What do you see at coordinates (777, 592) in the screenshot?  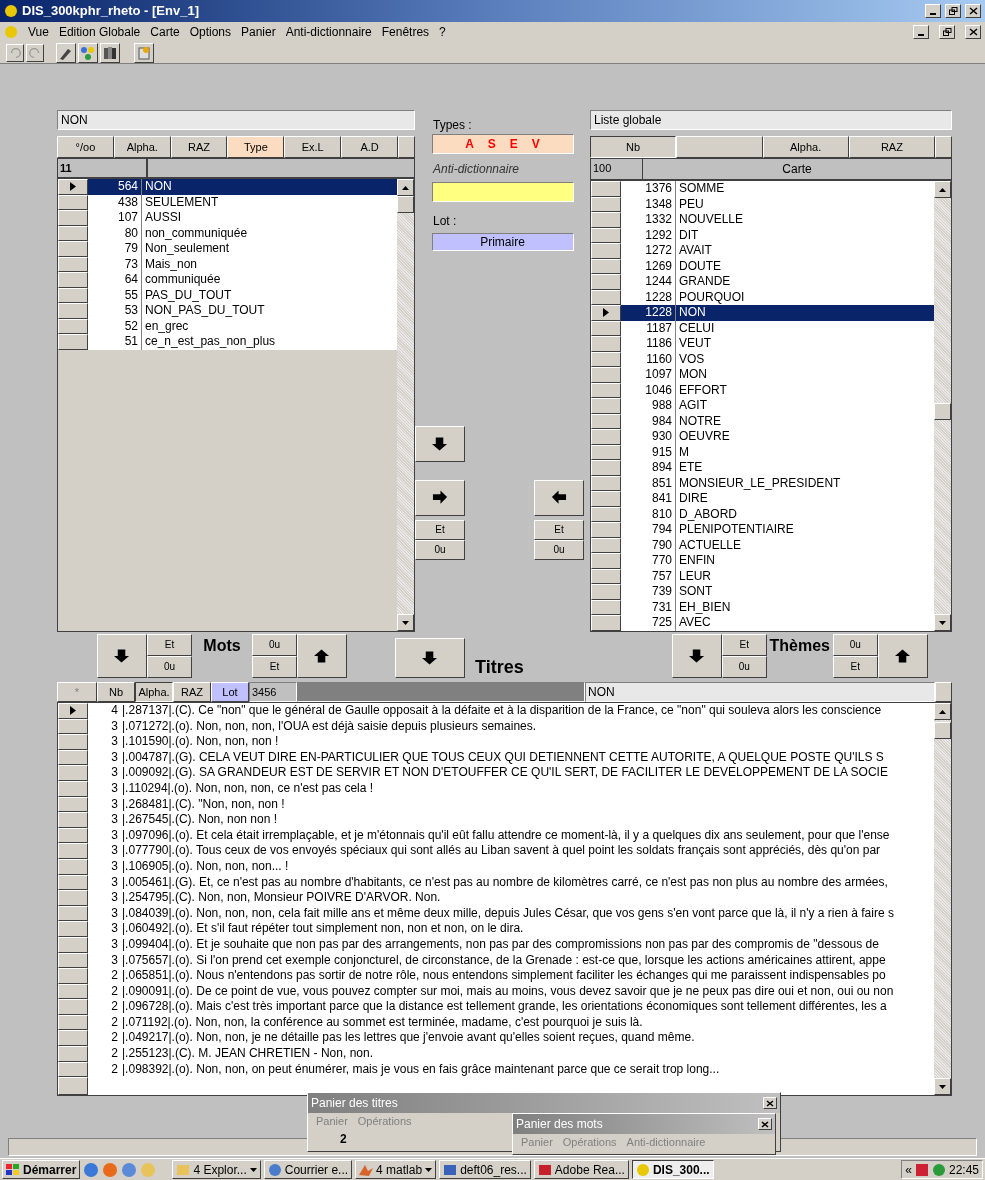 I see `list-row: 739 SONT` at bounding box center [777, 592].